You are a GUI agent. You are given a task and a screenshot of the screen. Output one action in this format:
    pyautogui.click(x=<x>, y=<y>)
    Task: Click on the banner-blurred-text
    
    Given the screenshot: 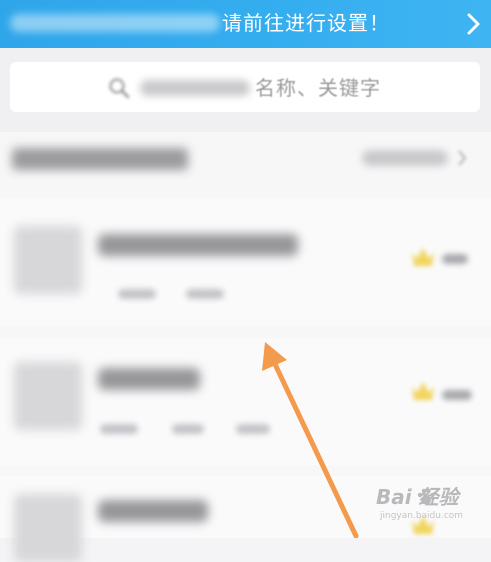 What is the action you would take?
    pyautogui.click(x=115, y=23)
    